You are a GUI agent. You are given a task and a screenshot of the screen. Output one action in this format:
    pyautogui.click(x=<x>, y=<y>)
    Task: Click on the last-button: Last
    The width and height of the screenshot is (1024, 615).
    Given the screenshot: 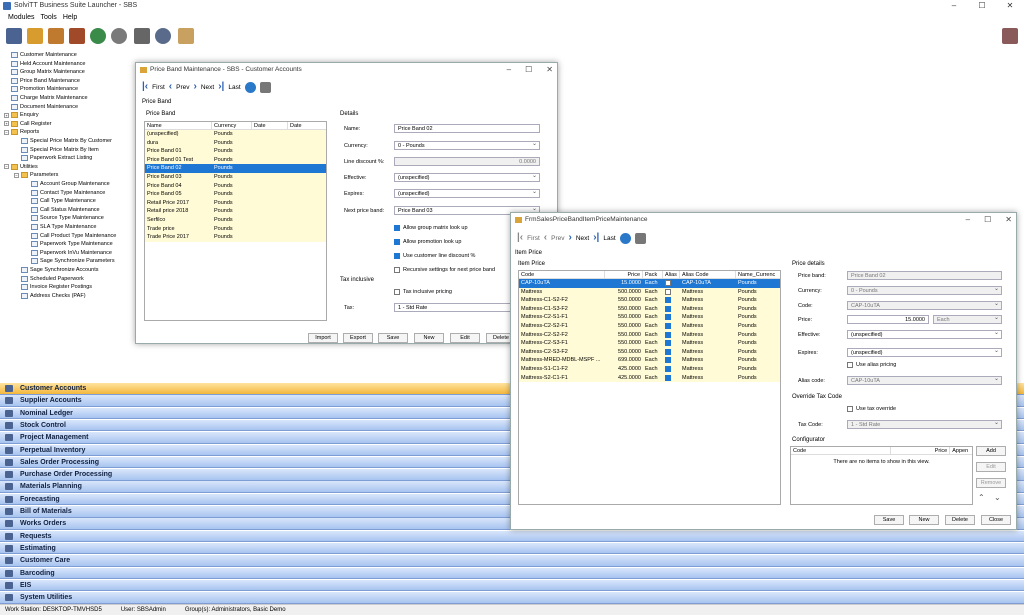 What is the action you would take?
    pyautogui.click(x=234, y=87)
    